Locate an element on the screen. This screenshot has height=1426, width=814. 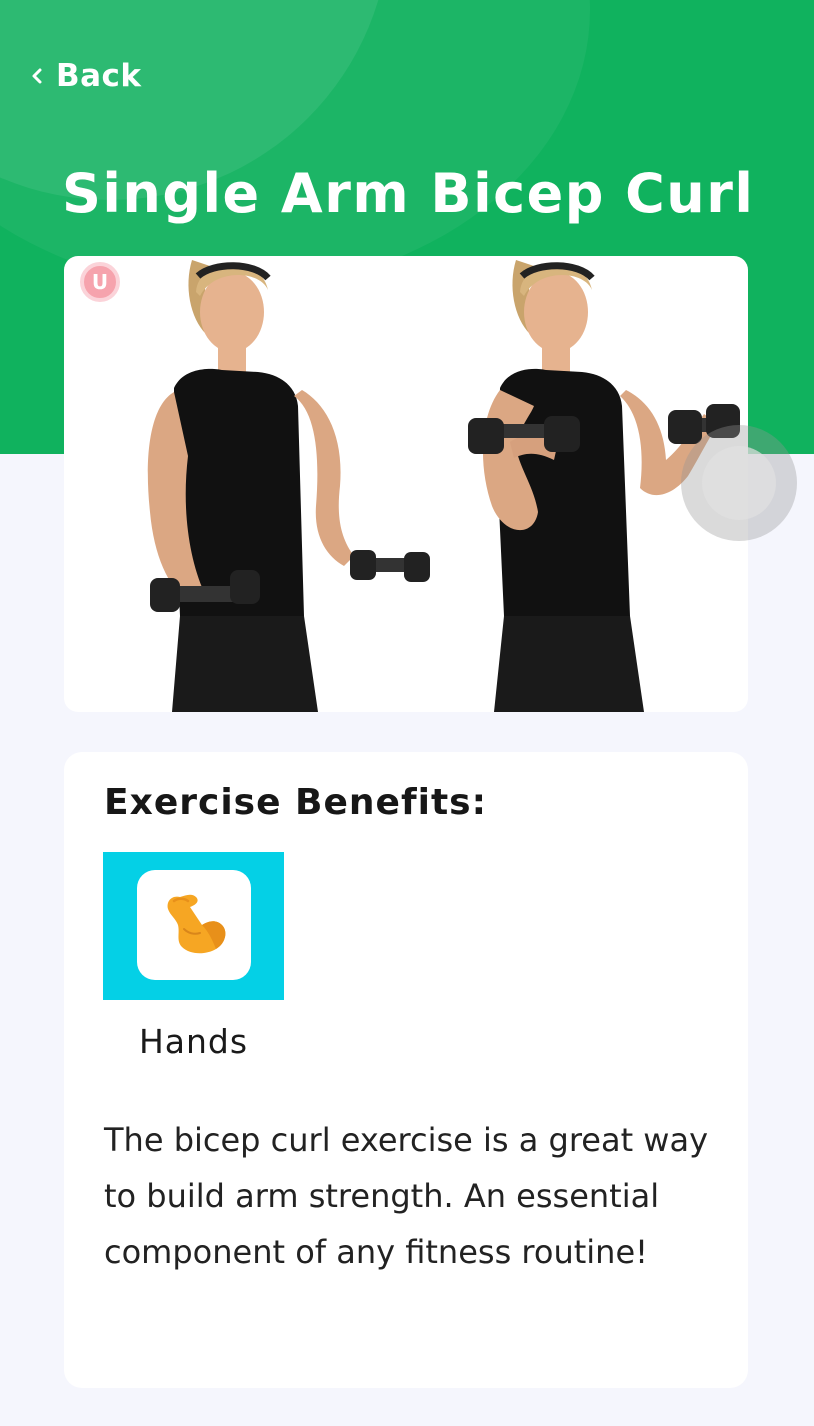
watermark-logo: U is located at coordinates (100, 282).